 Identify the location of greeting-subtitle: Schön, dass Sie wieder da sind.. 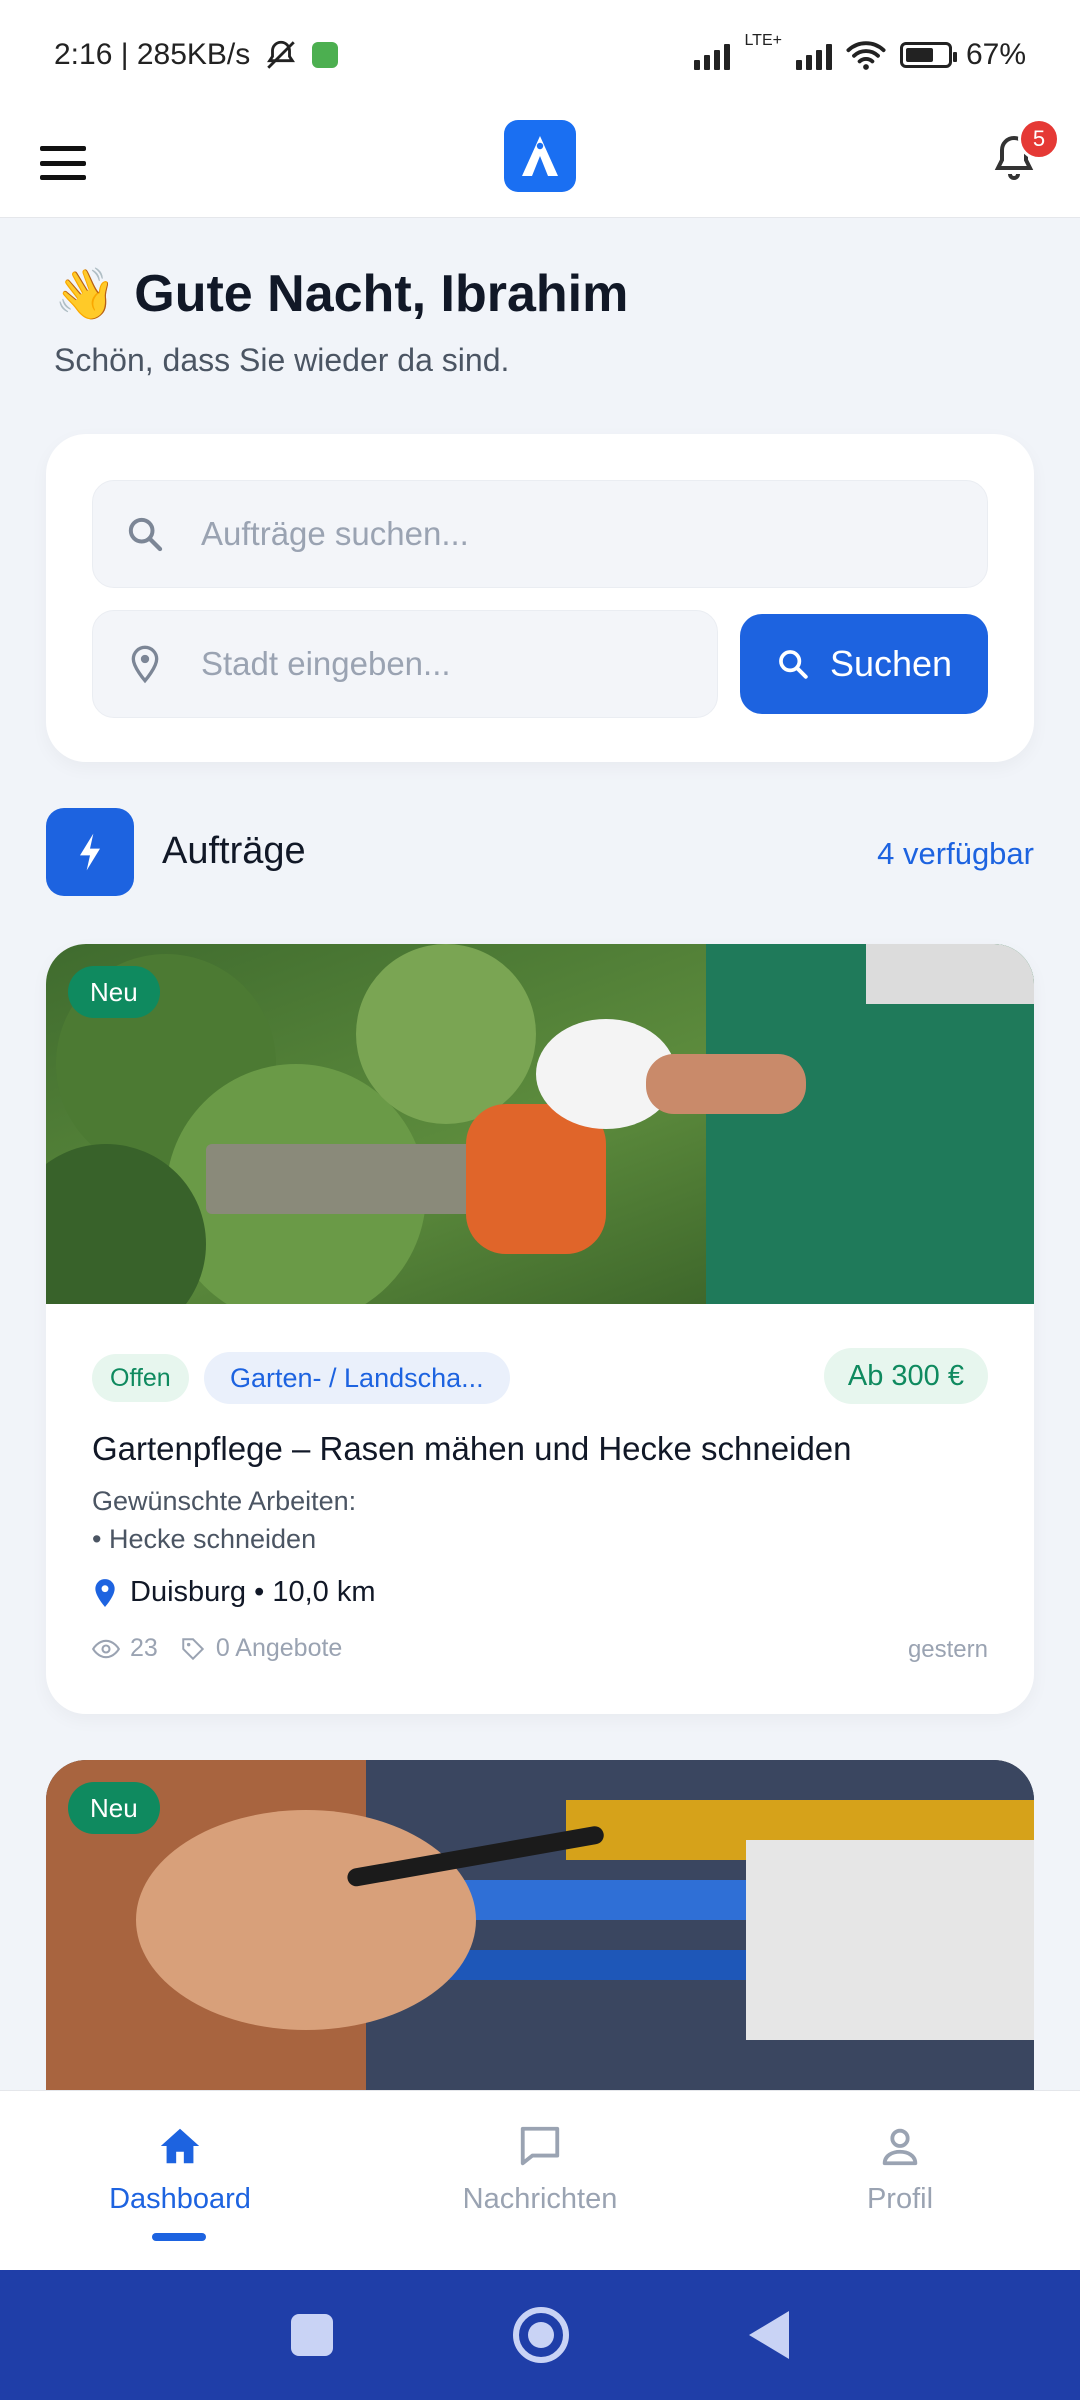
(282, 360).